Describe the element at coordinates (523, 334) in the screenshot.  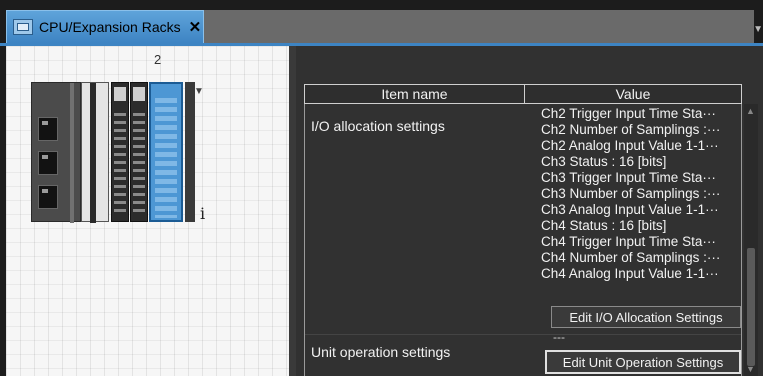
I see `row-divider` at that location.